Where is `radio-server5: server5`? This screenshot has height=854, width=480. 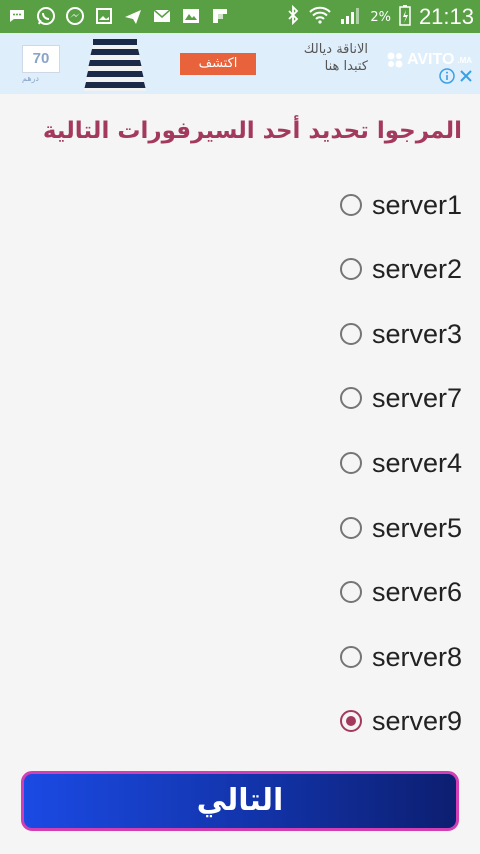 radio-server5: server5 is located at coordinates (410, 528).